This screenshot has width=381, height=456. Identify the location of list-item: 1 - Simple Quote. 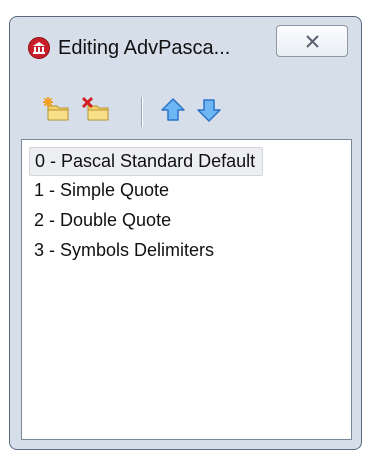
(102, 190).